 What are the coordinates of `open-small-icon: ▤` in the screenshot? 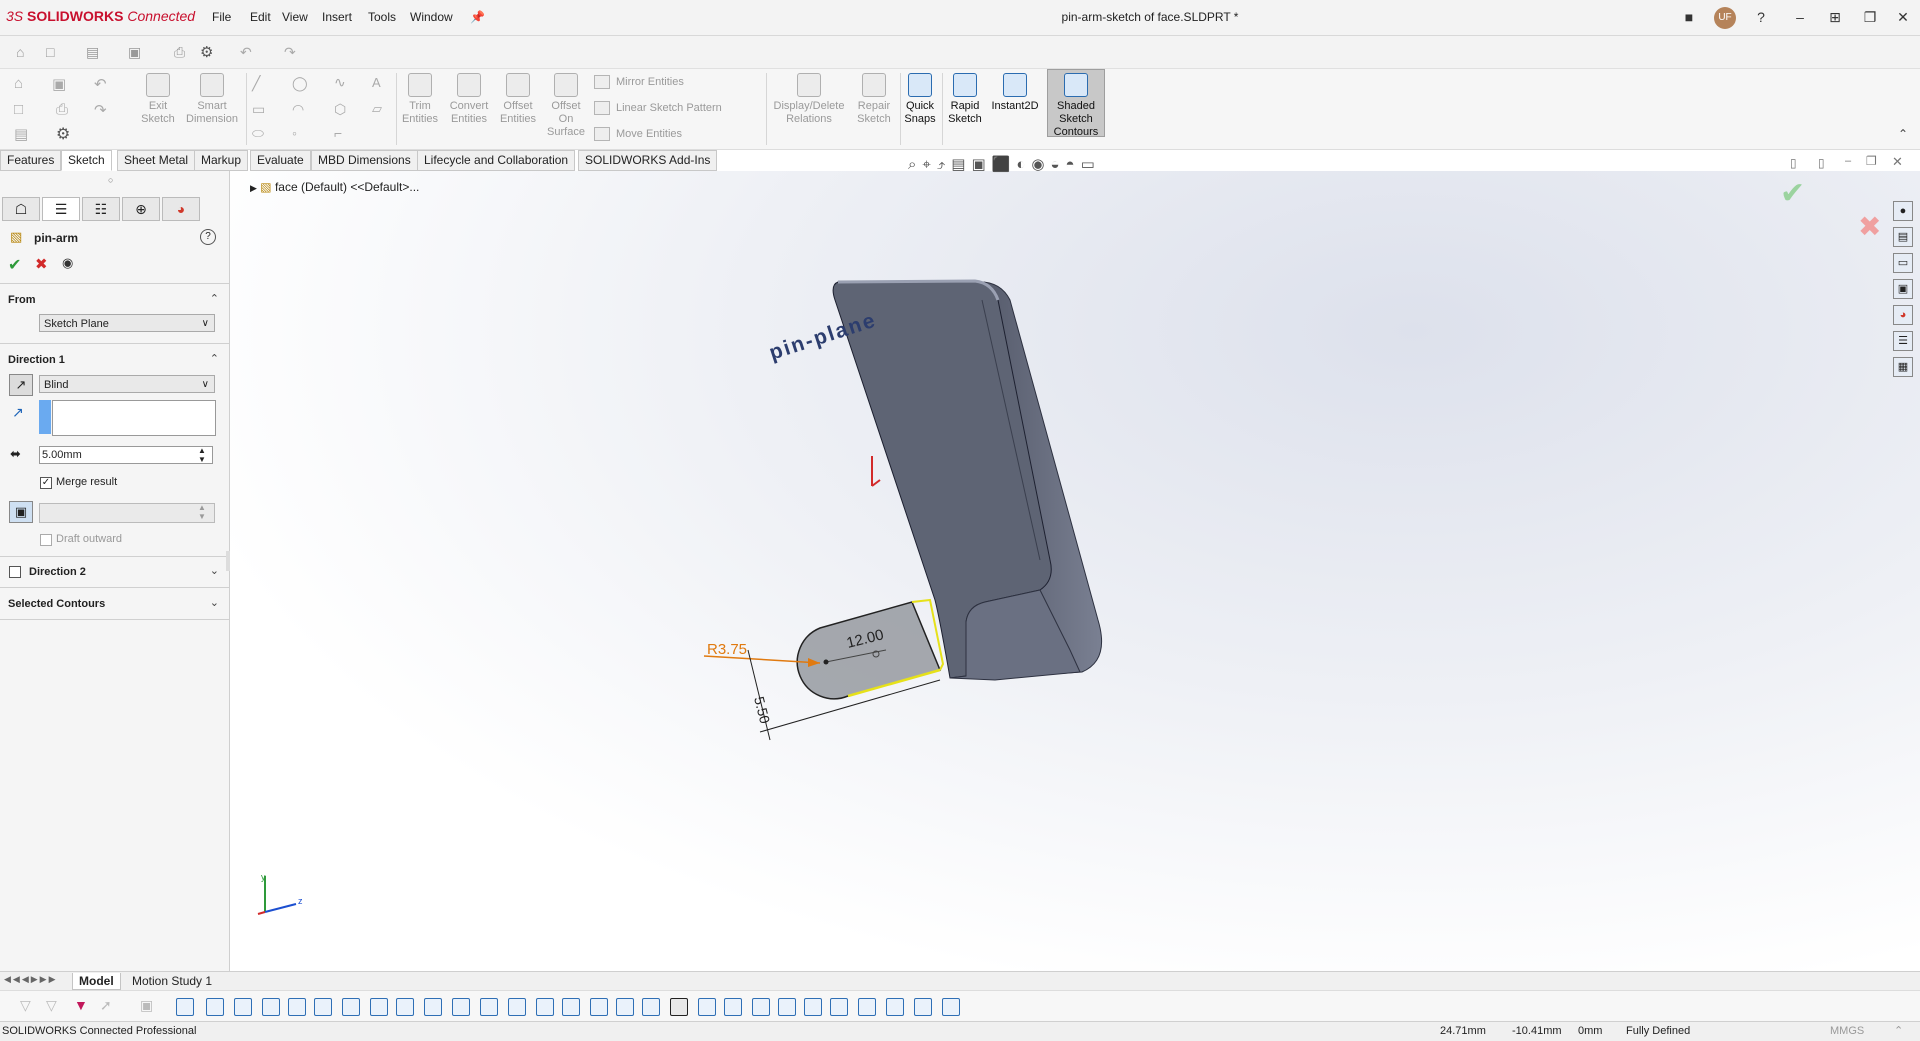 It's located at (21, 134).